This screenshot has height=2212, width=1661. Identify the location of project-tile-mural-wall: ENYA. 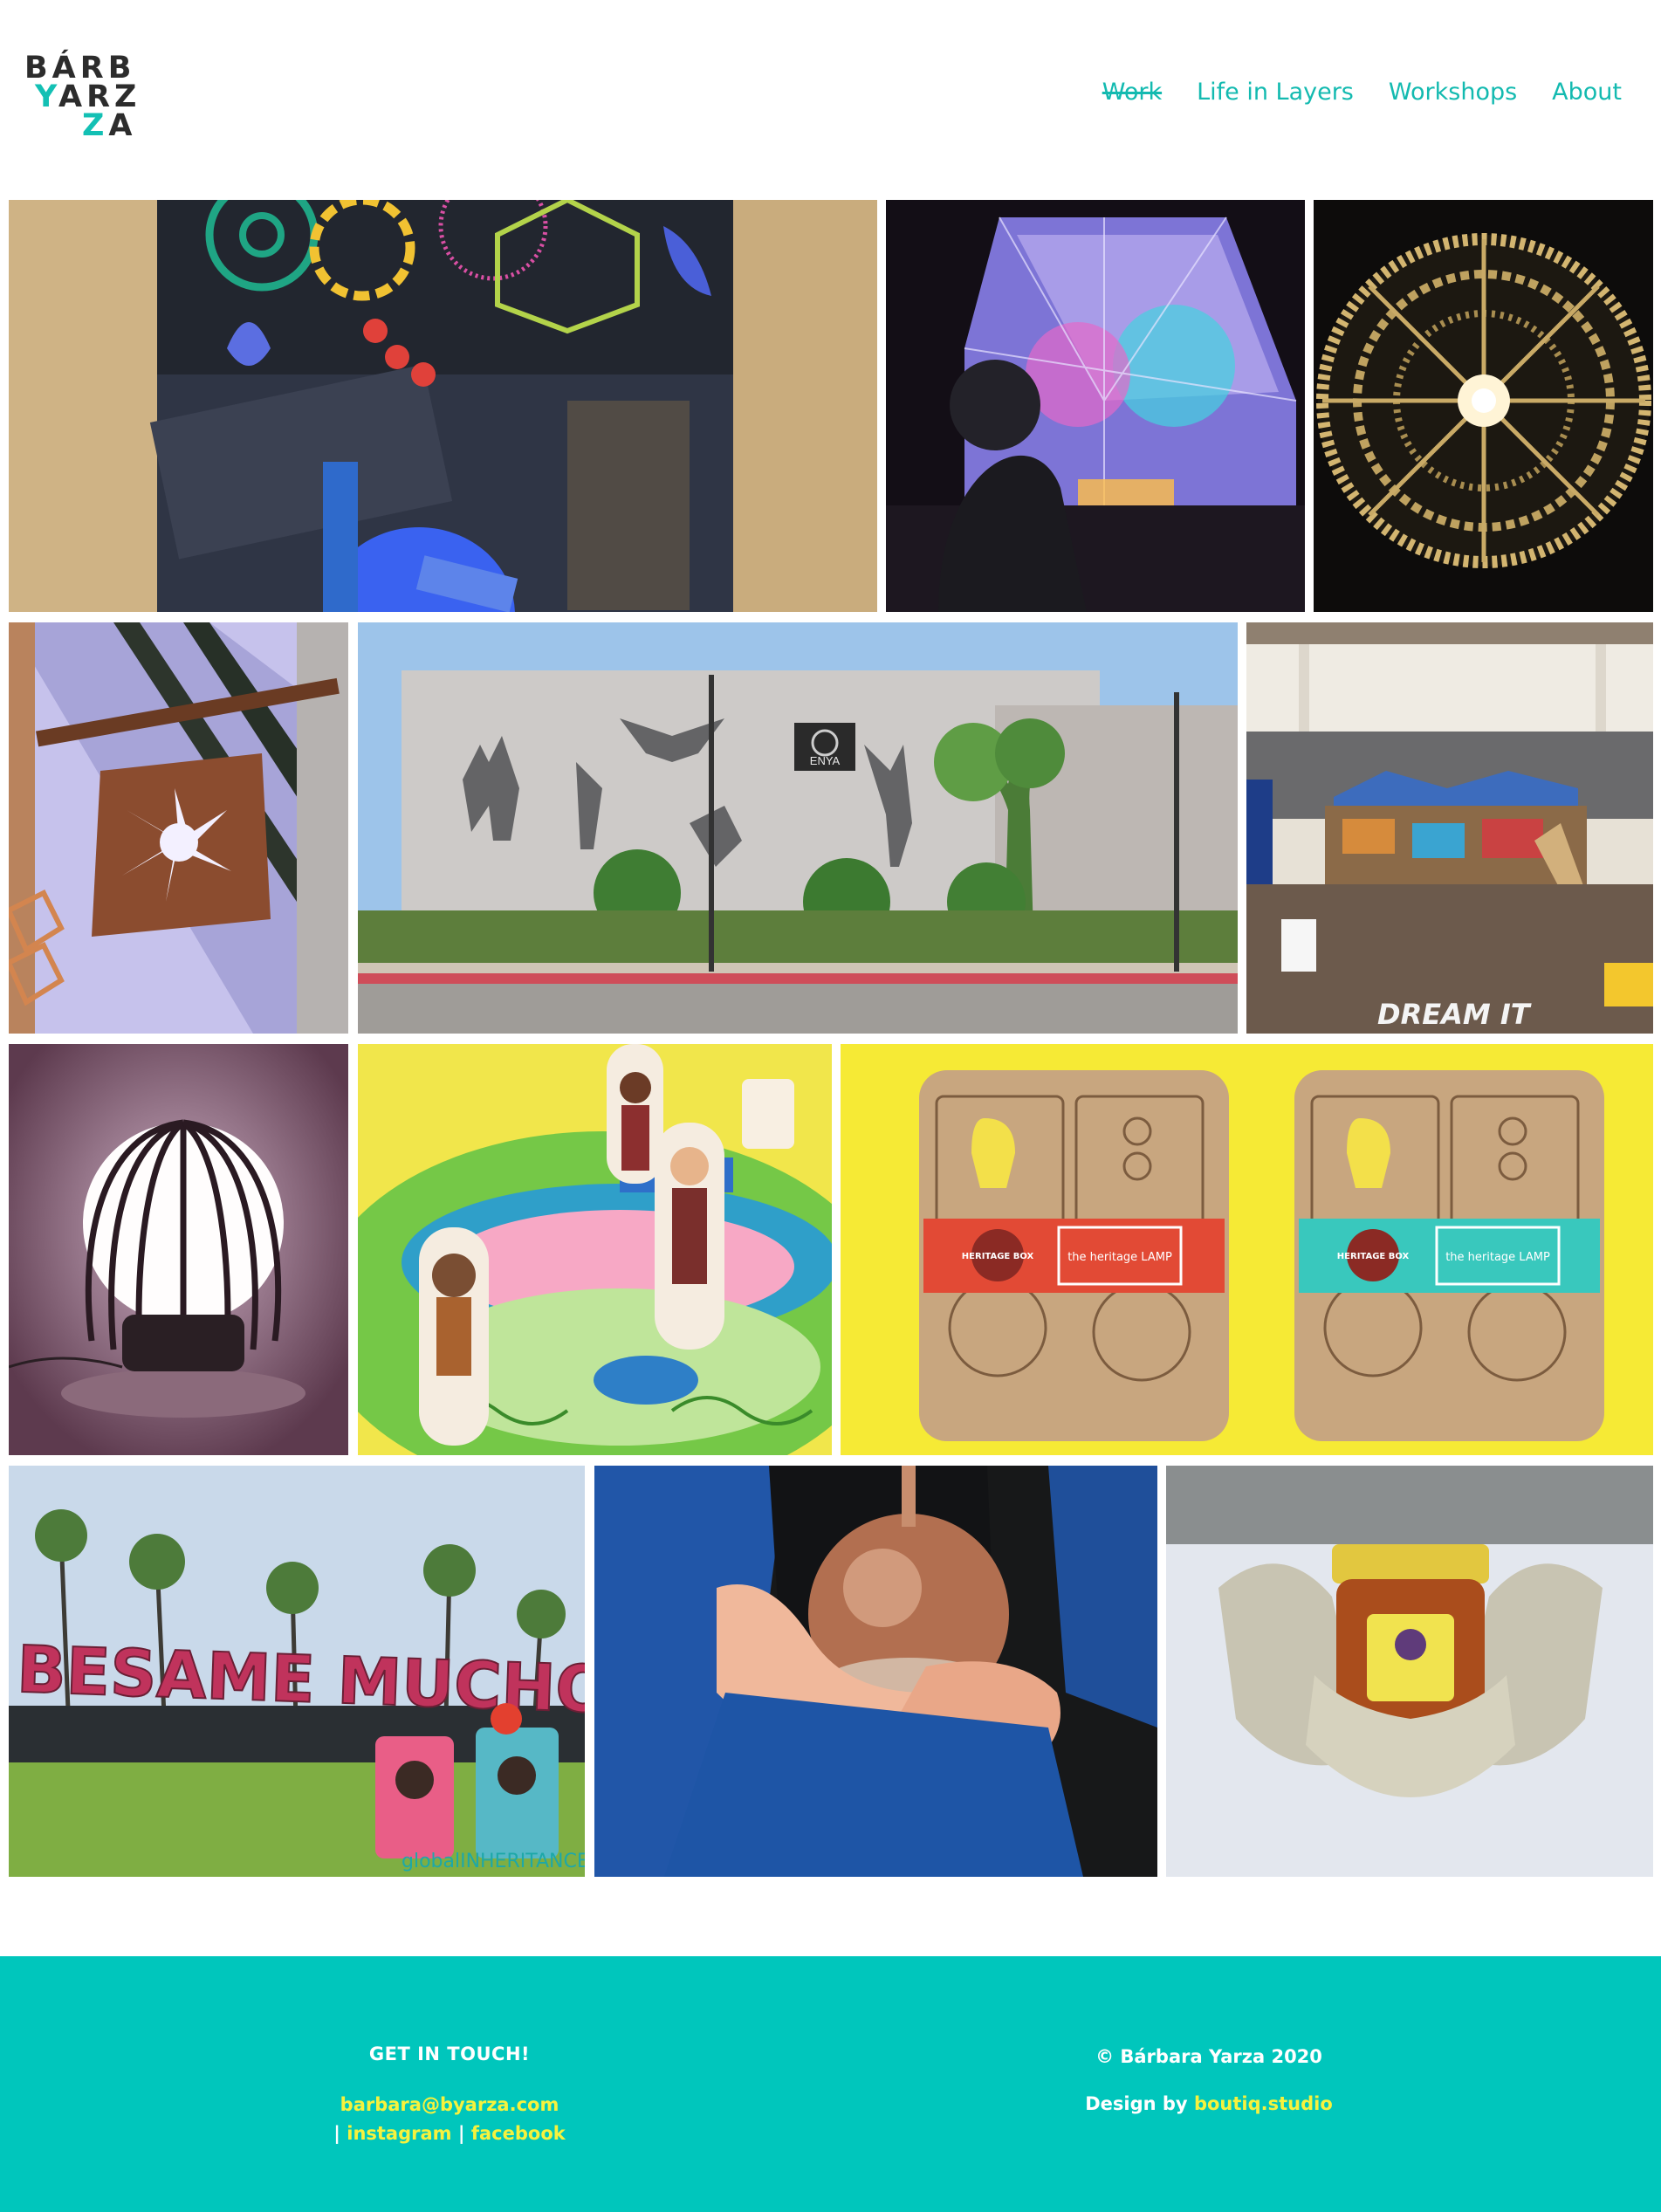
(798, 828).